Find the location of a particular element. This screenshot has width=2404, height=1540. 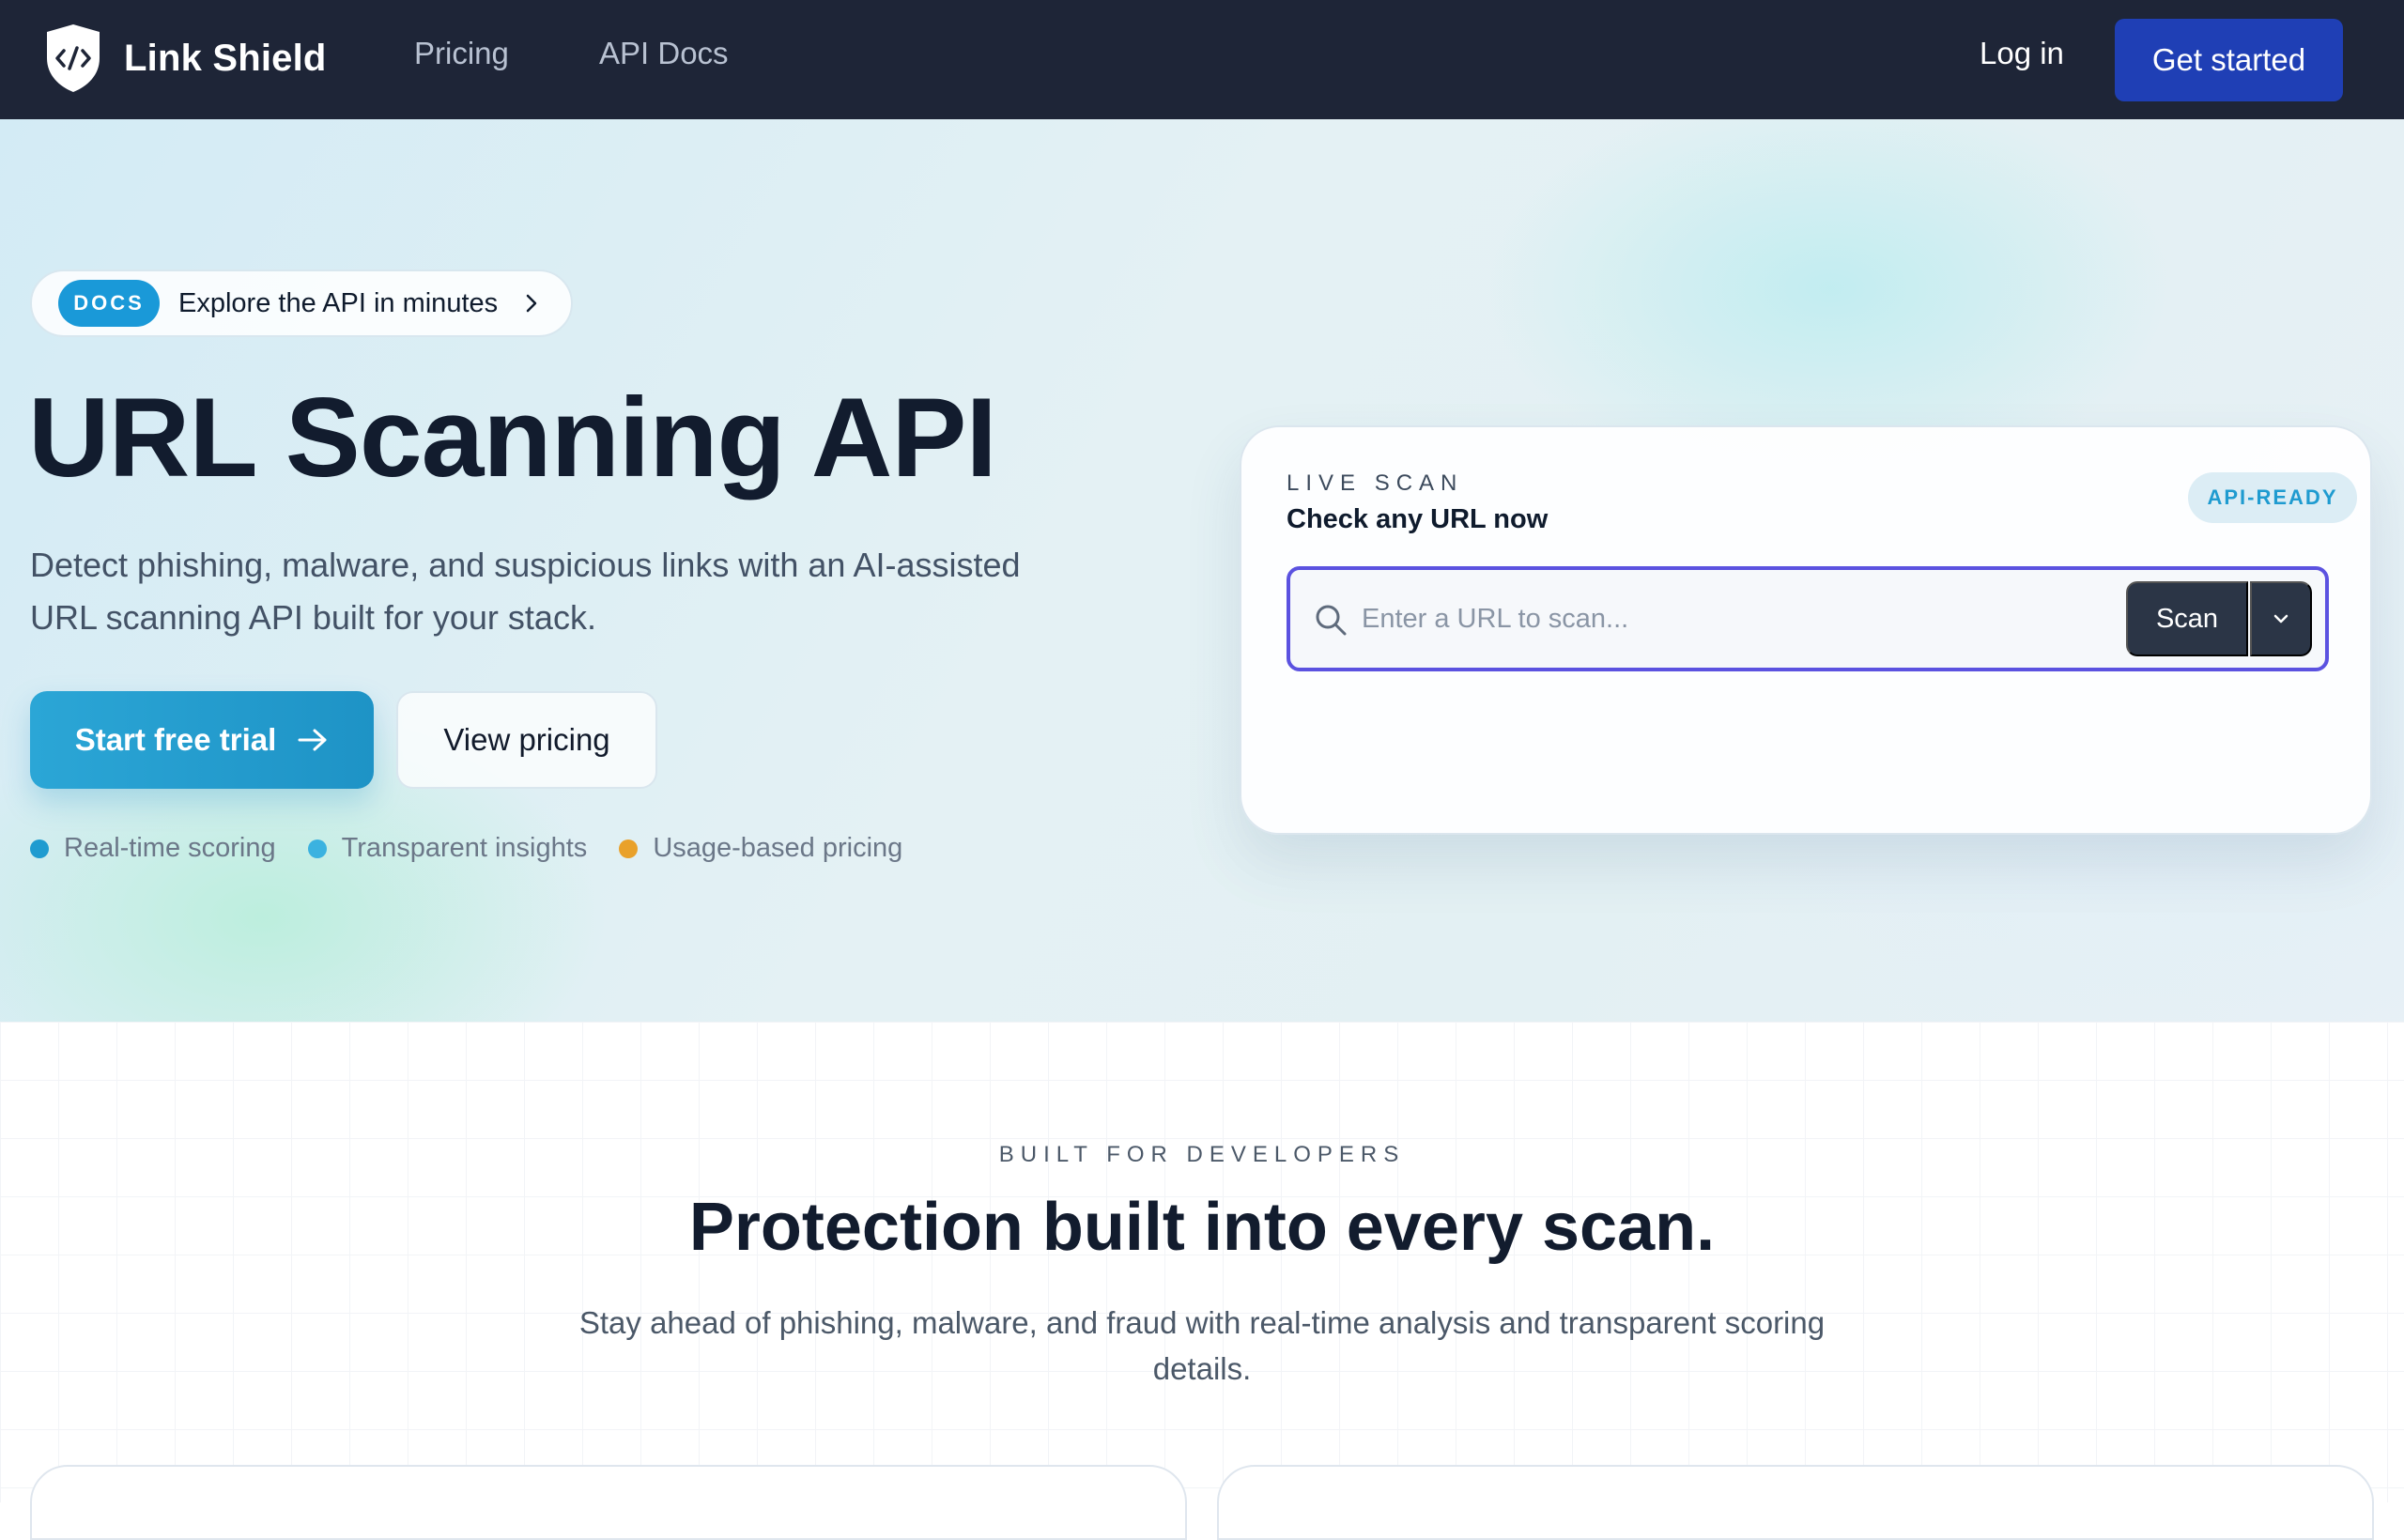

section-eyebrow: BUILT FOR DEVELOPERS is located at coordinates (1202, 1154).